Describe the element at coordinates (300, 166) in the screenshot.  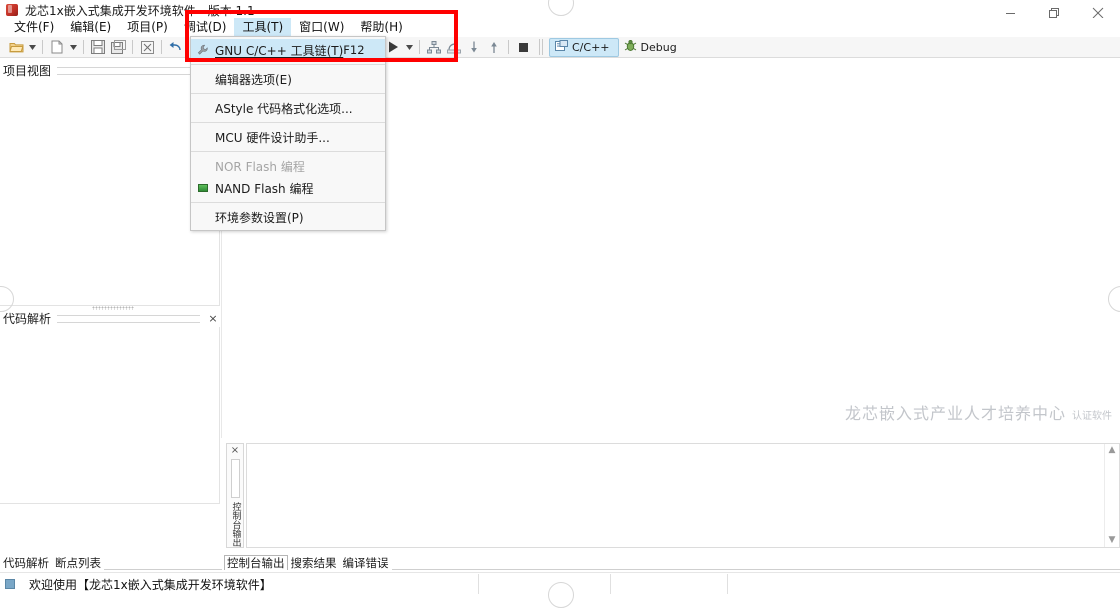
I see `menu-item-nor-flash-programming-label: NOR Flash 编程` at that location.